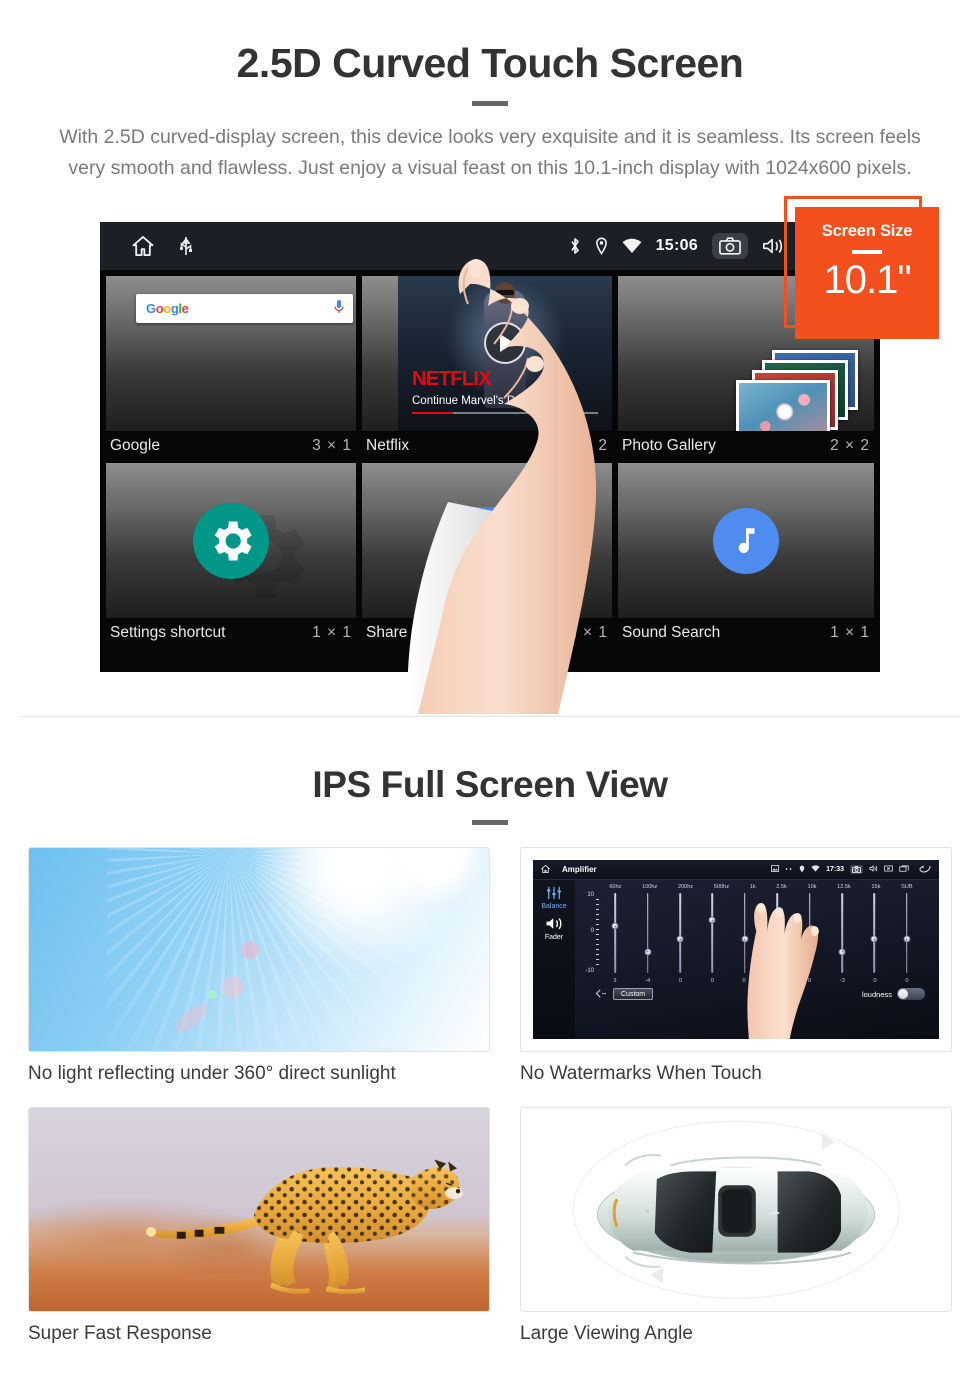 This screenshot has width=980, height=1394. I want to click on feature-card-viewing-angle: Large Viewing Angle, so click(736, 1226).